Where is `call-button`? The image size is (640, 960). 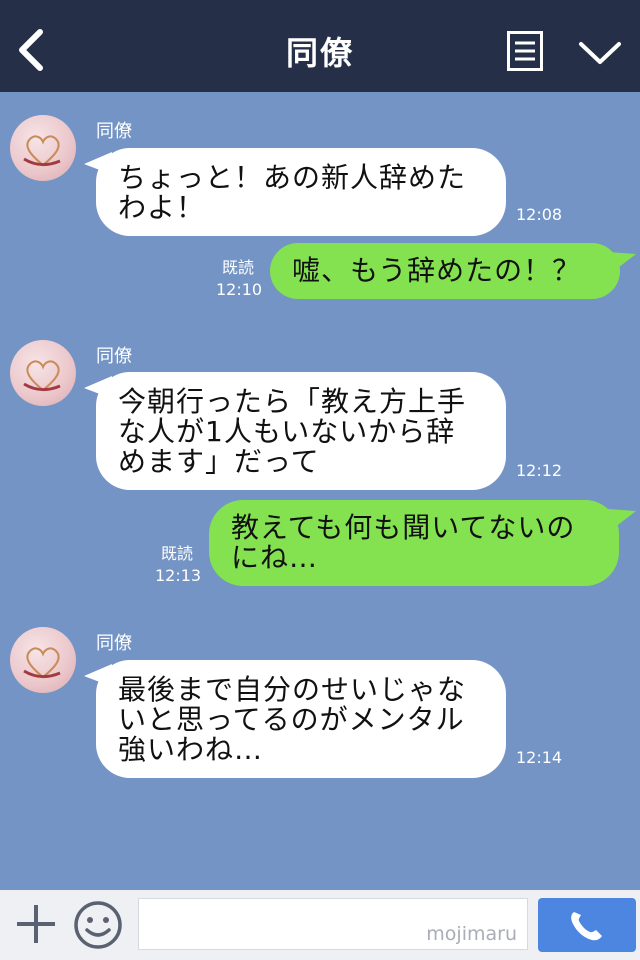
call-button is located at coordinates (587, 925).